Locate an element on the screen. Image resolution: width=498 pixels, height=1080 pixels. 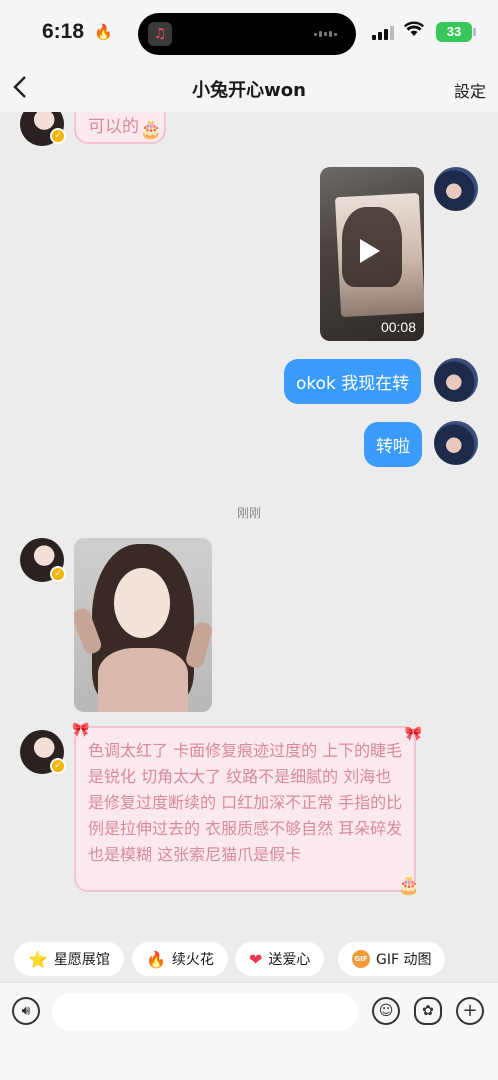
quick-action-send-heart: ❤ 送爱心 is located at coordinates (280, 959).